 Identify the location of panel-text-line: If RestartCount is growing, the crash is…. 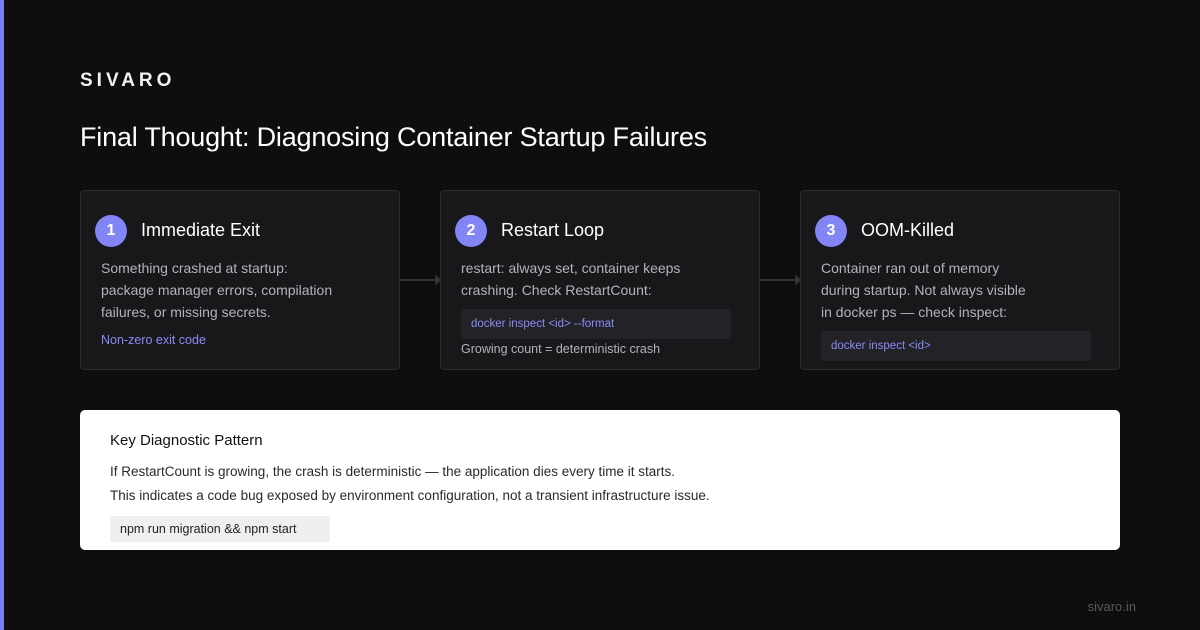
(392, 471).